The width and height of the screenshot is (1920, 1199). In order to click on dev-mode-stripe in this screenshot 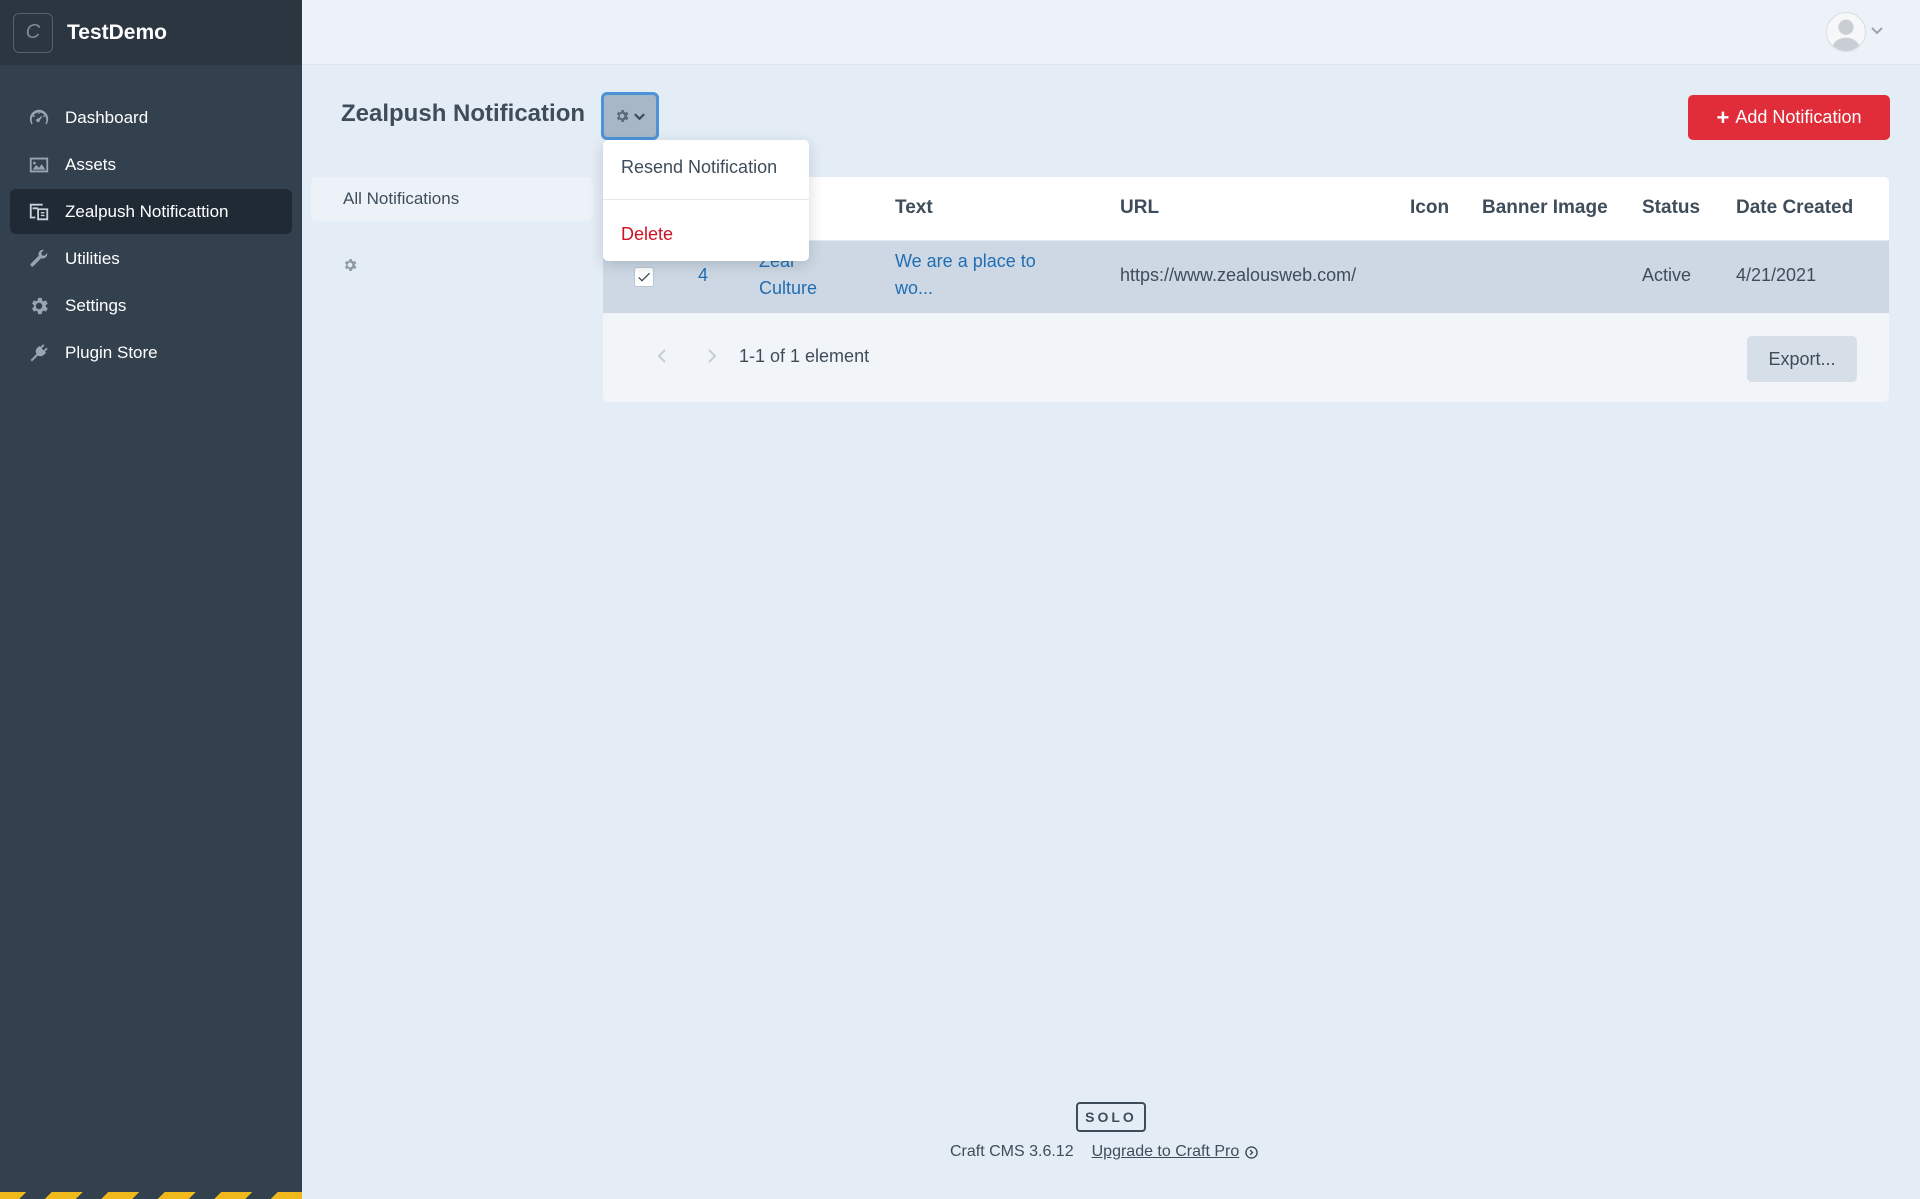, I will do `click(151, 1195)`.